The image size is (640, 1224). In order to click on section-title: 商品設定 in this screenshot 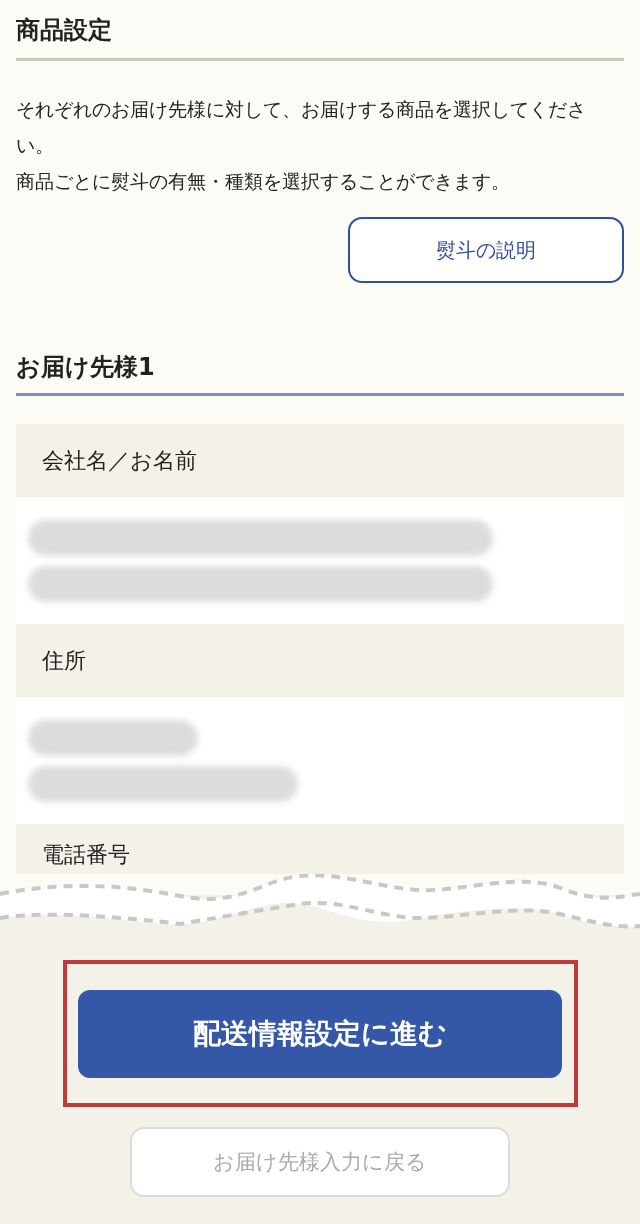, I will do `click(320, 30)`.